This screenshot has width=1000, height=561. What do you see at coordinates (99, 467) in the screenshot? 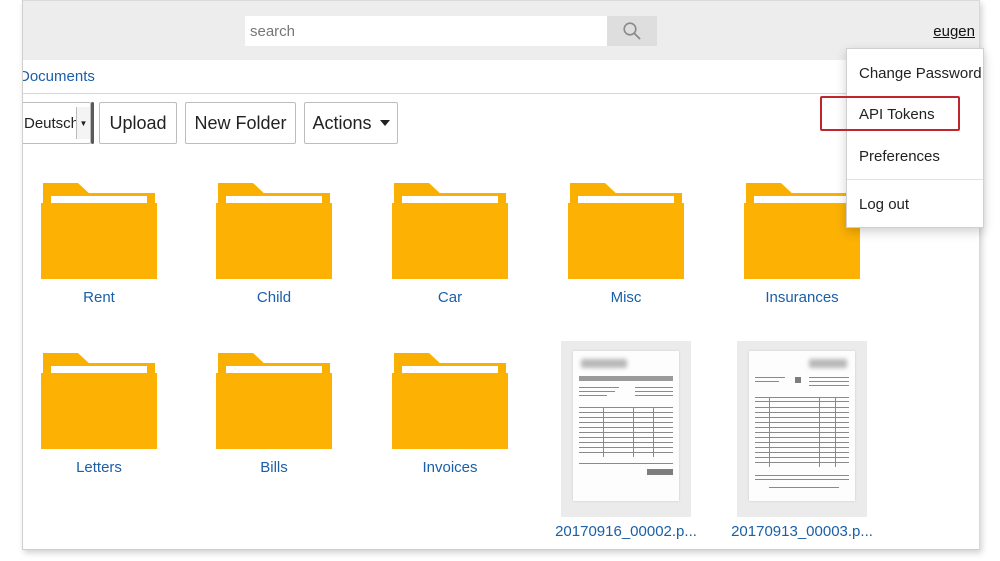
I see `folder-label: Letters` at bounding box center [99, 467].